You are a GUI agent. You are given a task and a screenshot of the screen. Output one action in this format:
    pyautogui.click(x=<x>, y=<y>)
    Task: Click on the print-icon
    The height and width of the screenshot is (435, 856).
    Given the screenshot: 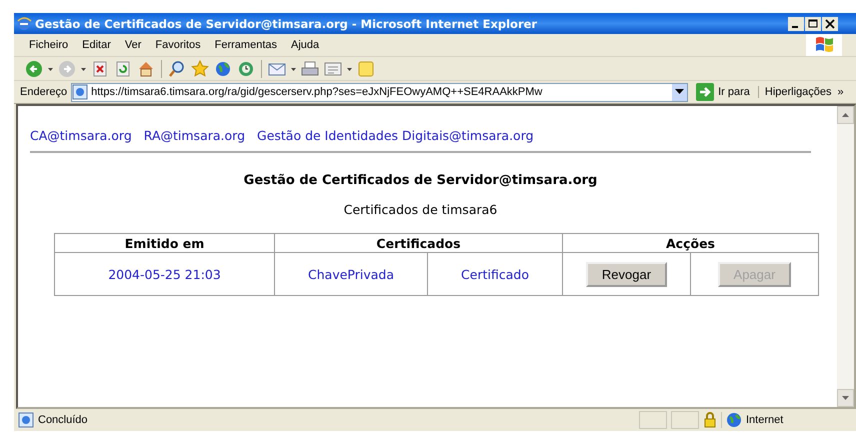 What is the action you would take?
    pyautogui.click(x=310, y=68)
    